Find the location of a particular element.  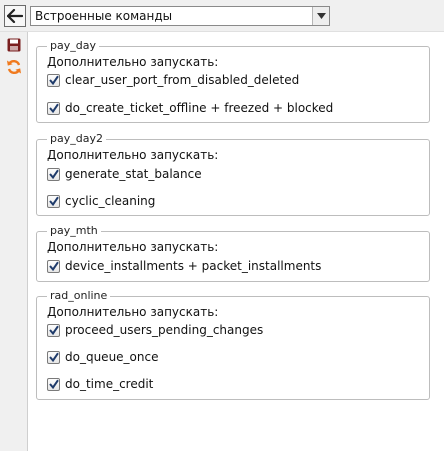

group-title: pay_mth is located at coordinates (74, 231).